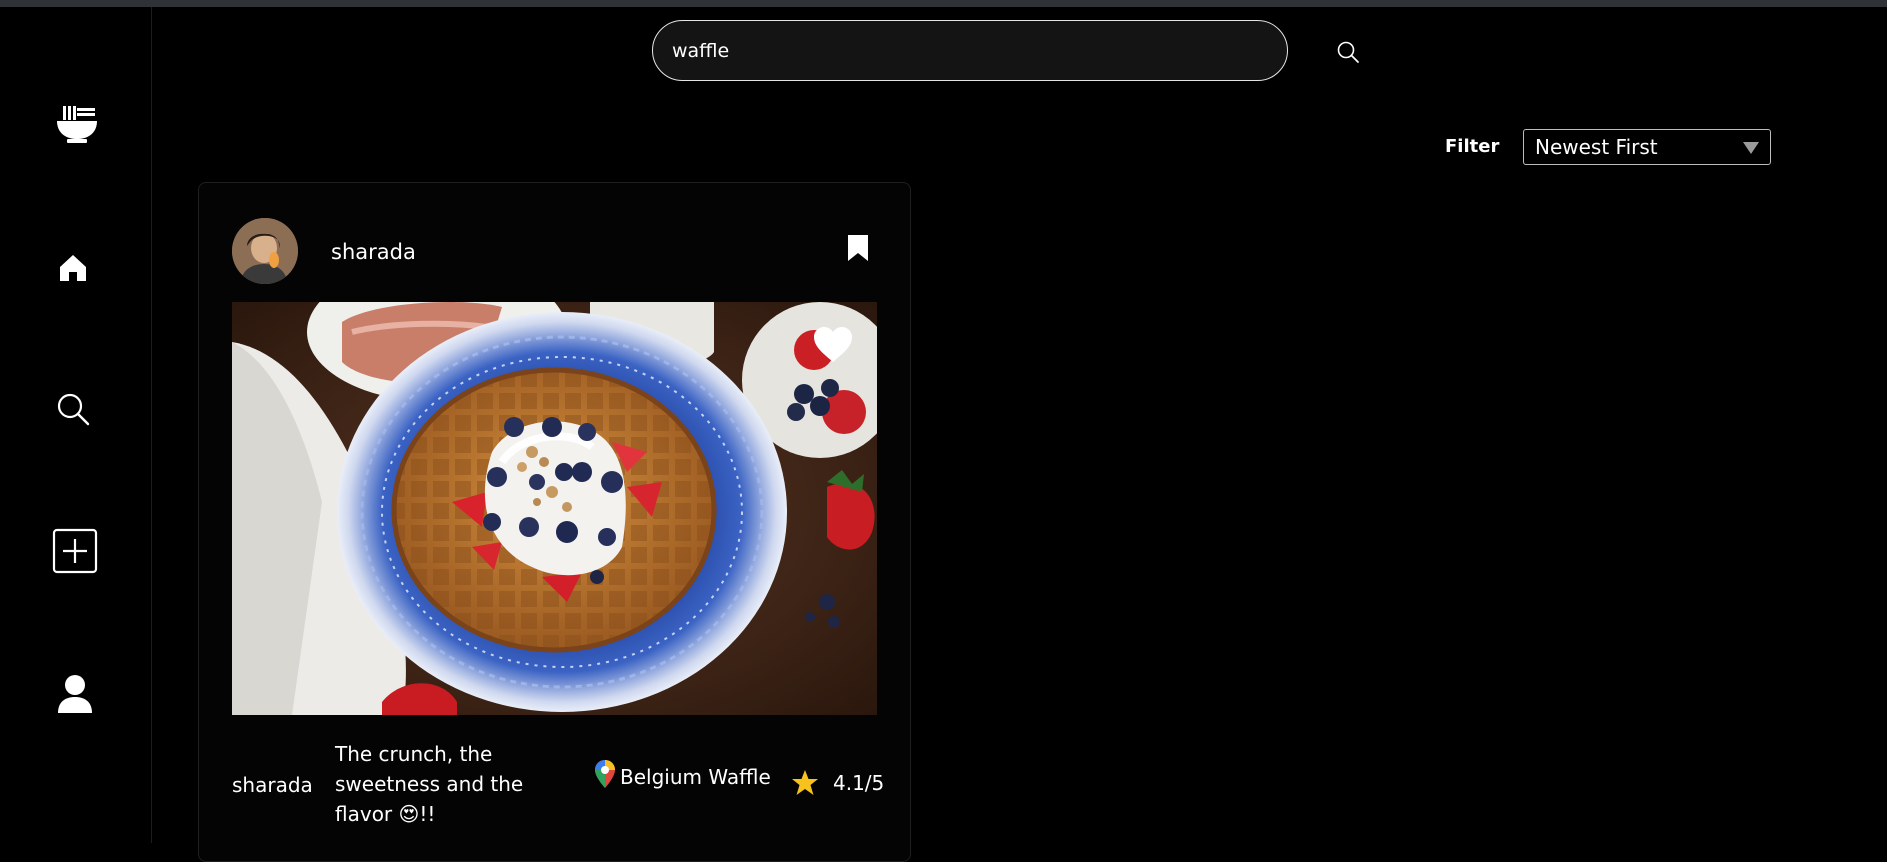 The height and width of the screenshot is (862, 1887). What do you see at coordinates (859, 782) in the screenshot?
I see `rating-value: 4.1/5` at bounding box center [859, 782].